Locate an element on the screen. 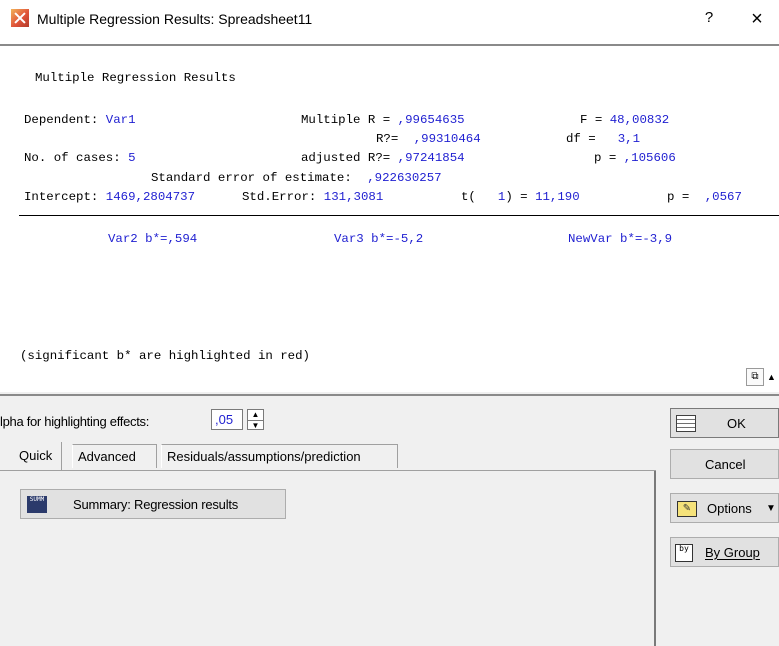 This screenshot has width=779, height=646. f-line: F = 48,00832 is located at coordinates (624, 120).